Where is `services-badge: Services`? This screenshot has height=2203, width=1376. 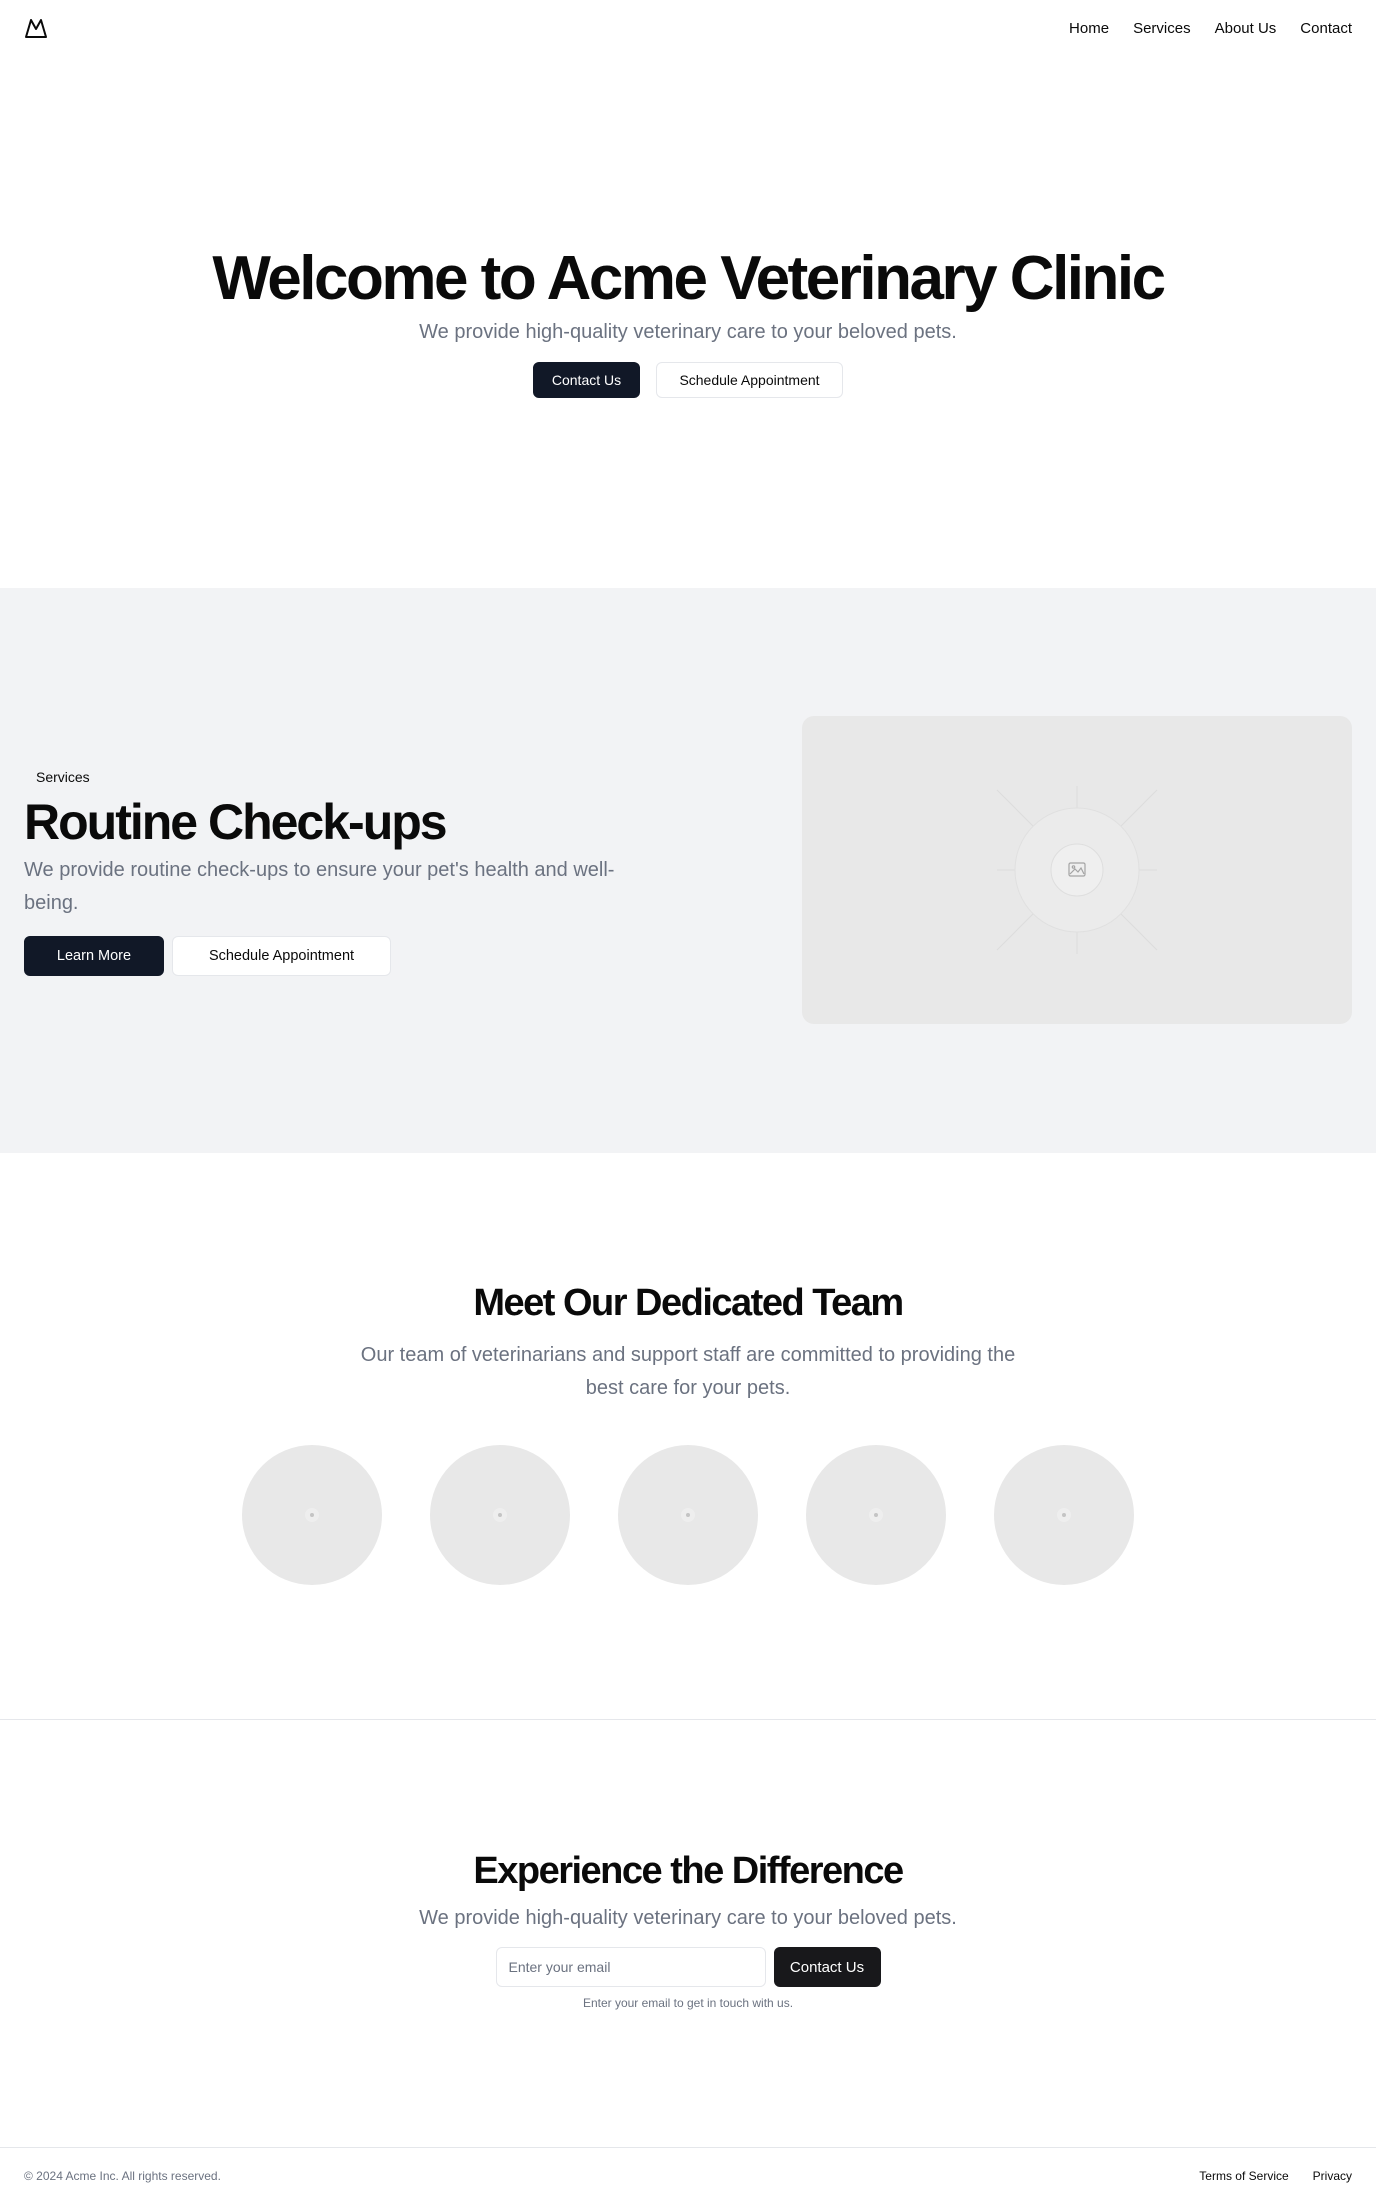 services-badge: Services is located at coordinates (63, 777).